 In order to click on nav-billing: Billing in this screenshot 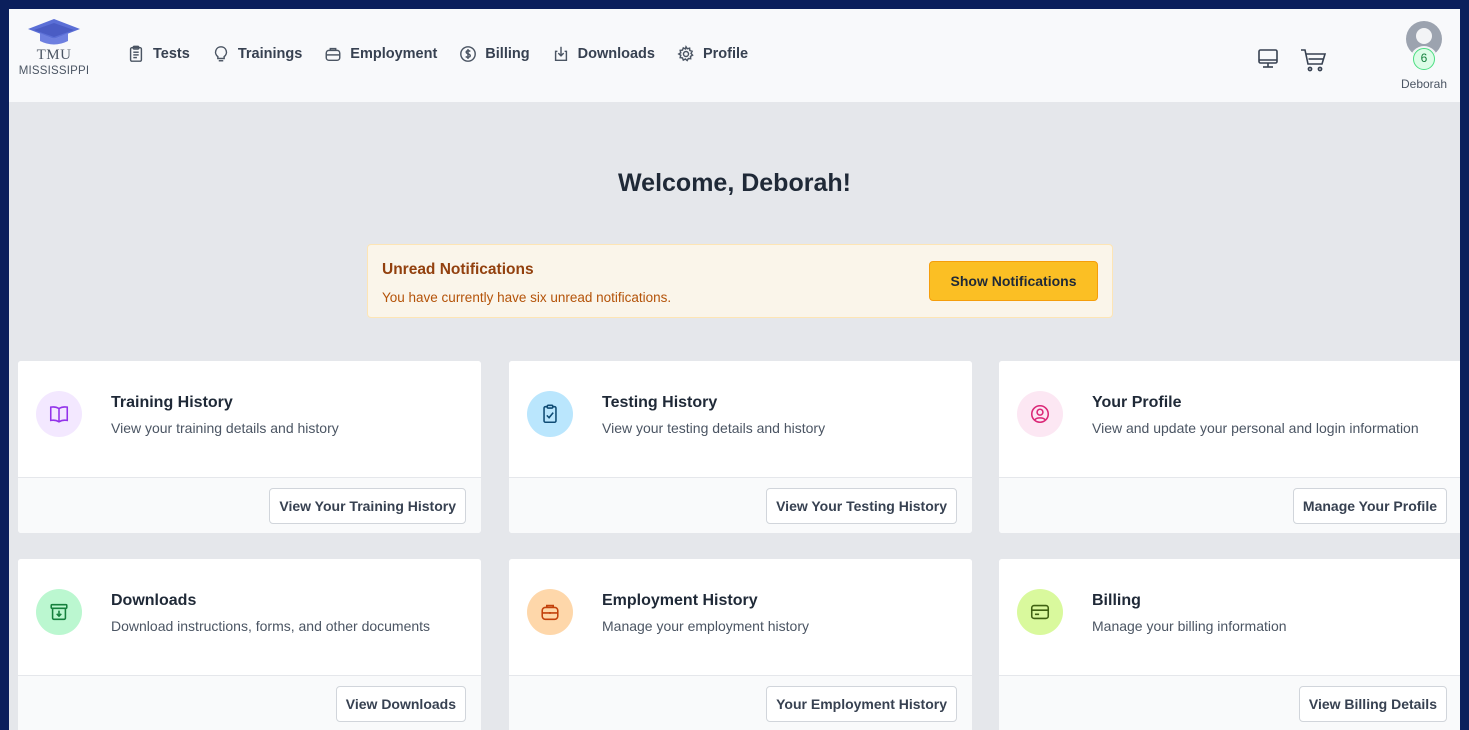, I will do `click(494, 54)`.